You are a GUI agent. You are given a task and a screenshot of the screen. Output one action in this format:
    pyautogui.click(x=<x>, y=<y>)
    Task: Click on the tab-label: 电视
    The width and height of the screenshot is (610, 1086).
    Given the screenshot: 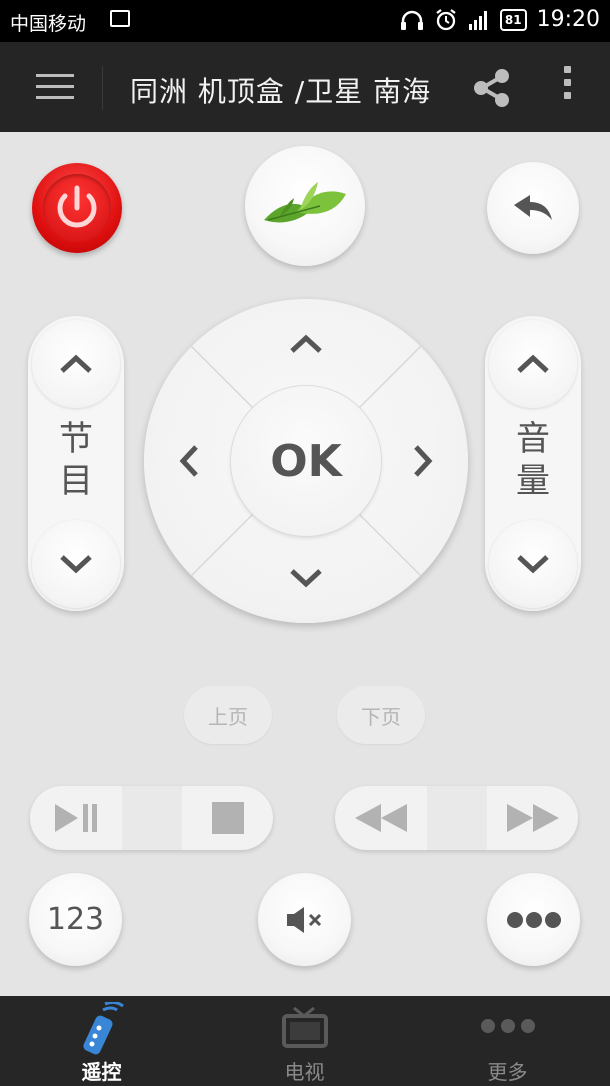 What is the action you would take?
    pyautogui.click(x=304, y=1072)
    